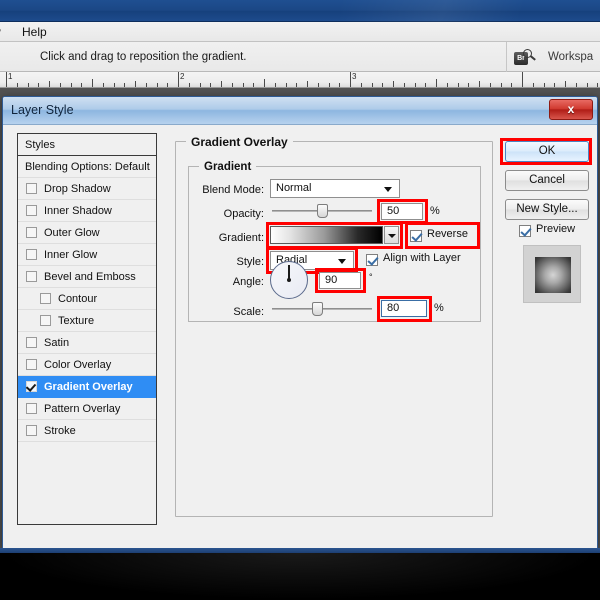  I want to click on bridge-icon-magnifier-handle, so click(533, 58).